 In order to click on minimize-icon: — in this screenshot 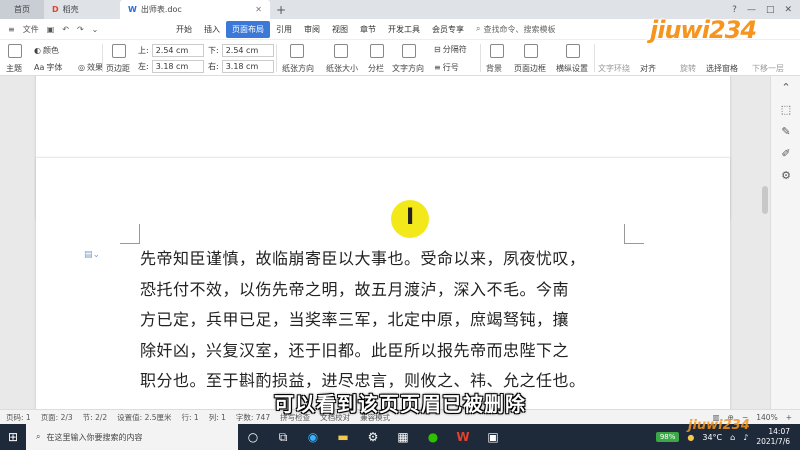, I will do `click(751, 10)`.